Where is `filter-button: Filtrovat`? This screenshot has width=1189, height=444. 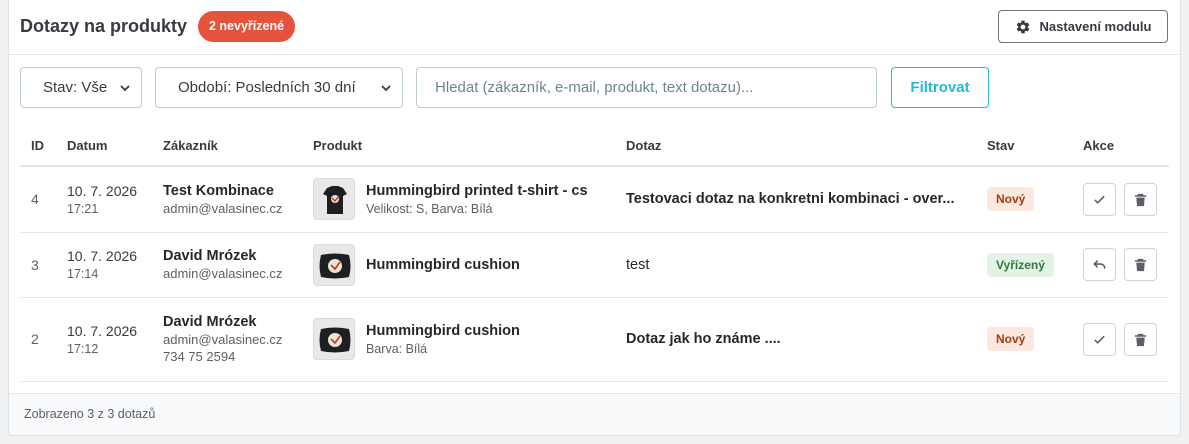
filter-button: Filtrovat is located at coordinates (940, 87).